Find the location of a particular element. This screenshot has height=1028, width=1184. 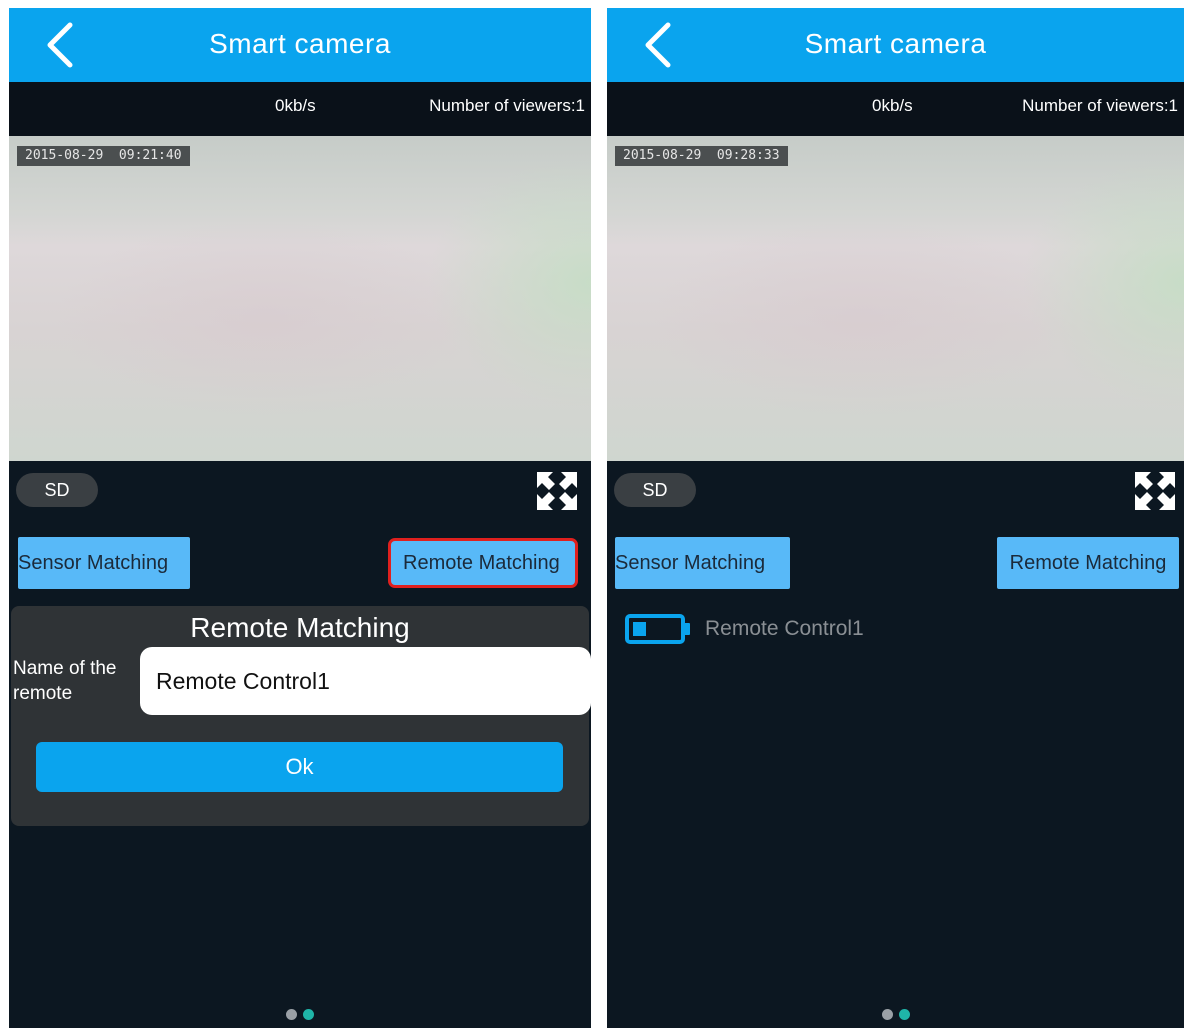

video-timestamp: 2015-08-29 09:21:40 is located at coordinates (103, 156).